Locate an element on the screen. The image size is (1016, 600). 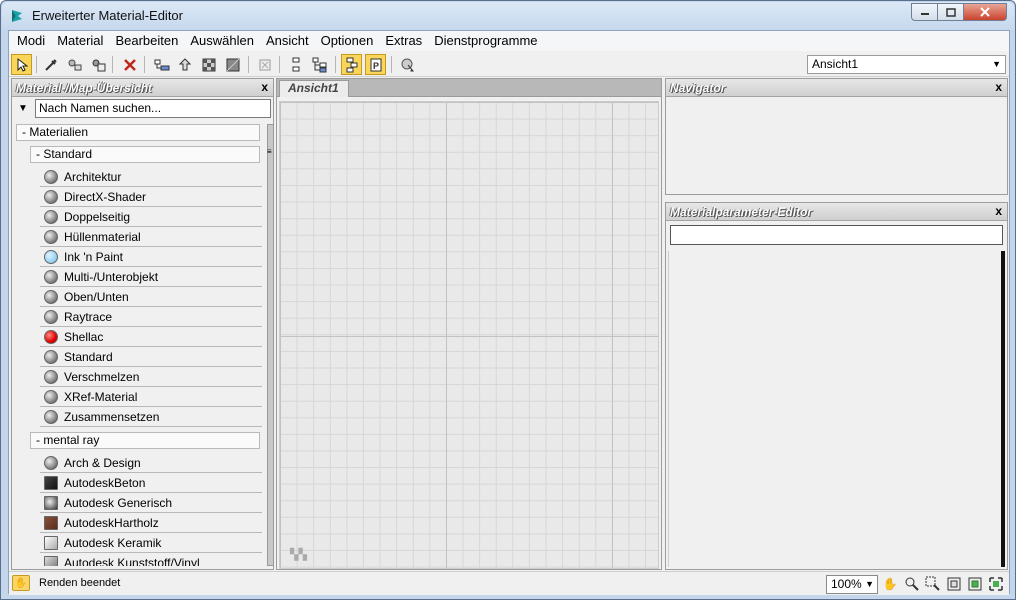
title-bar: Erweiterter Material-Editor is located at coordinates (508, 16).